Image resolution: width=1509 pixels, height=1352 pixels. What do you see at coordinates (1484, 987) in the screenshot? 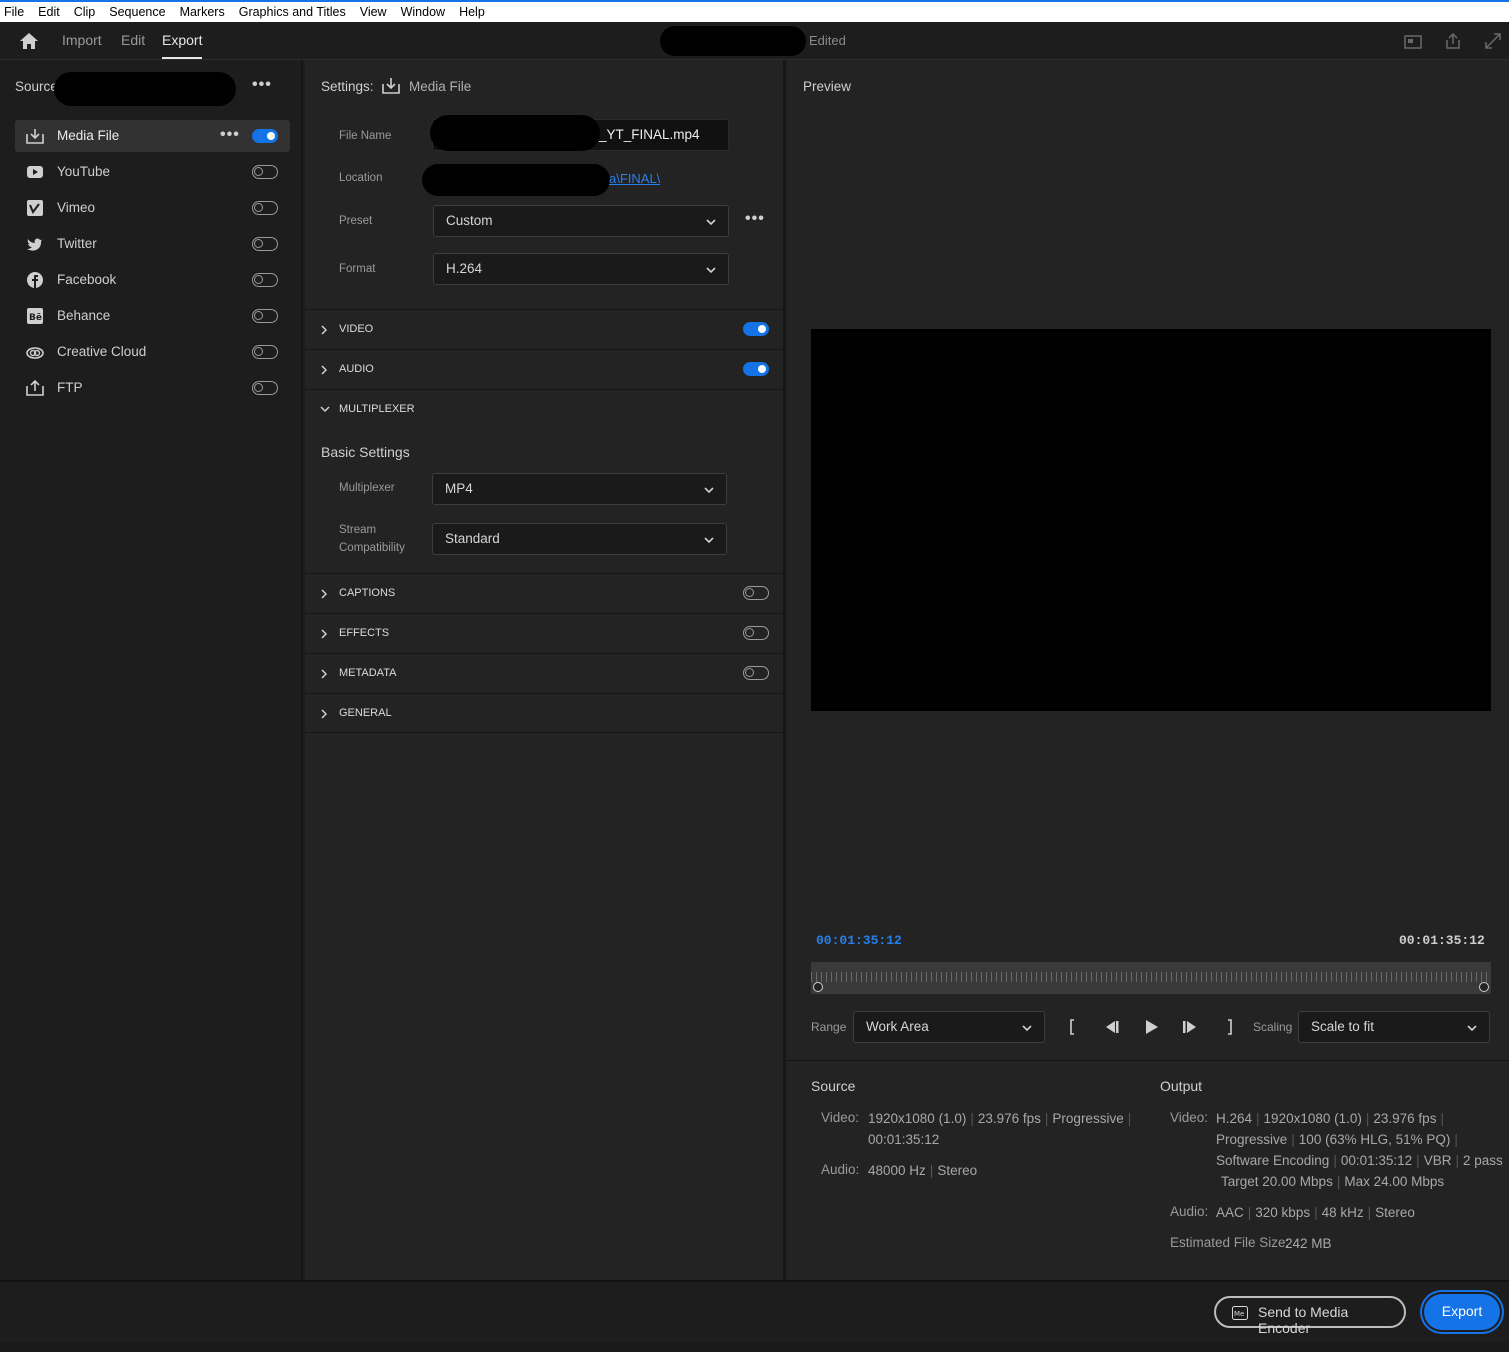
I see `out-point-handle` at bounding box center [1484, 987].